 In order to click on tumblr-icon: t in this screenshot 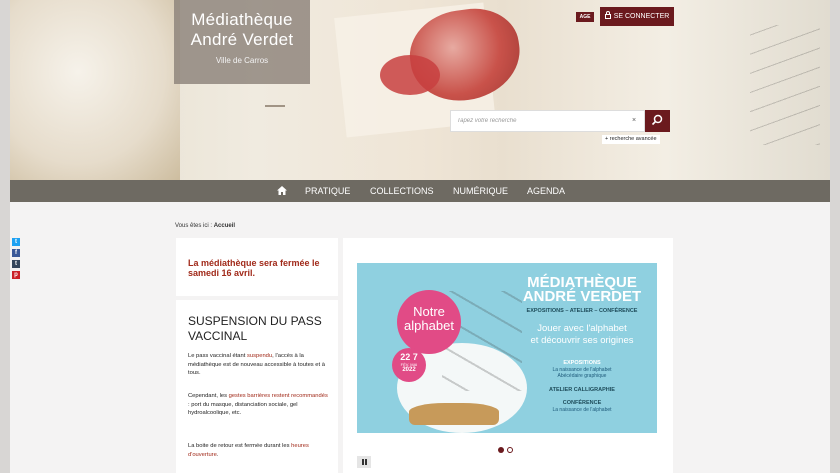, I will do `click(16, 264)`.